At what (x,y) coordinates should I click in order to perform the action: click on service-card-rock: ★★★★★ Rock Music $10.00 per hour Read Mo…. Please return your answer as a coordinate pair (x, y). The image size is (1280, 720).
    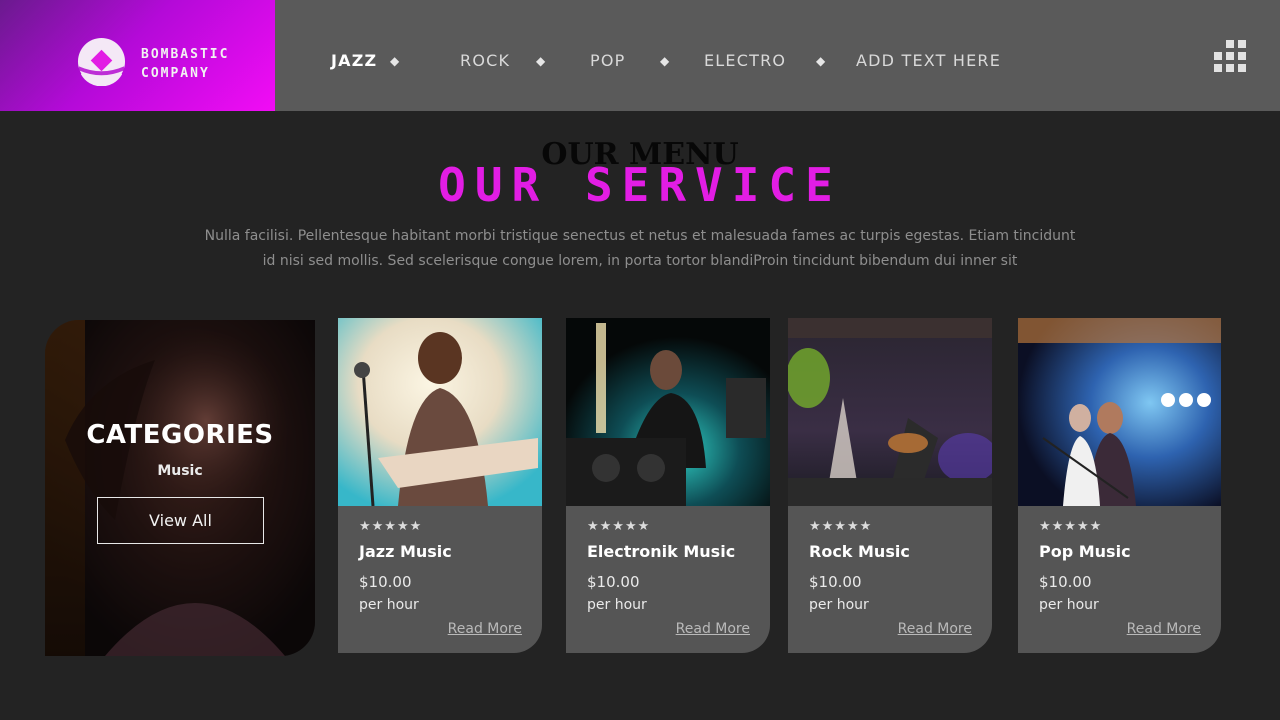
    Looking at the image, I should click on (890, 485).